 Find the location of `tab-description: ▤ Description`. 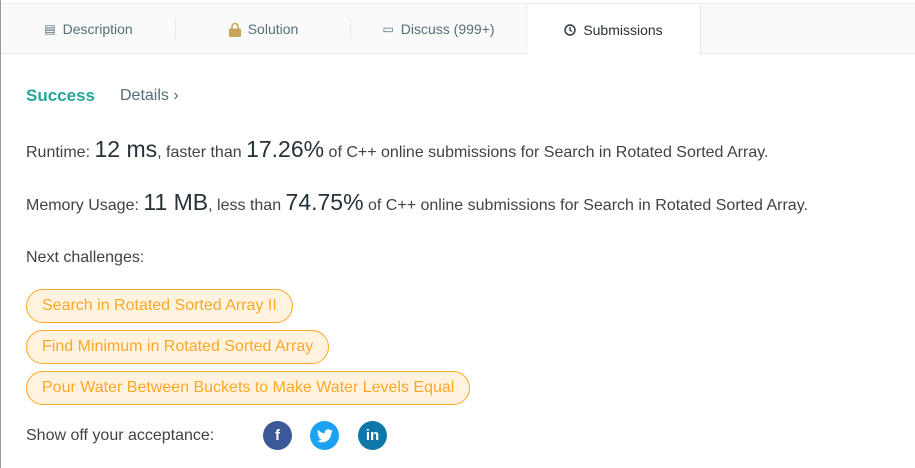

tab-description: ▤ Description is located at coordinates (88, 29).